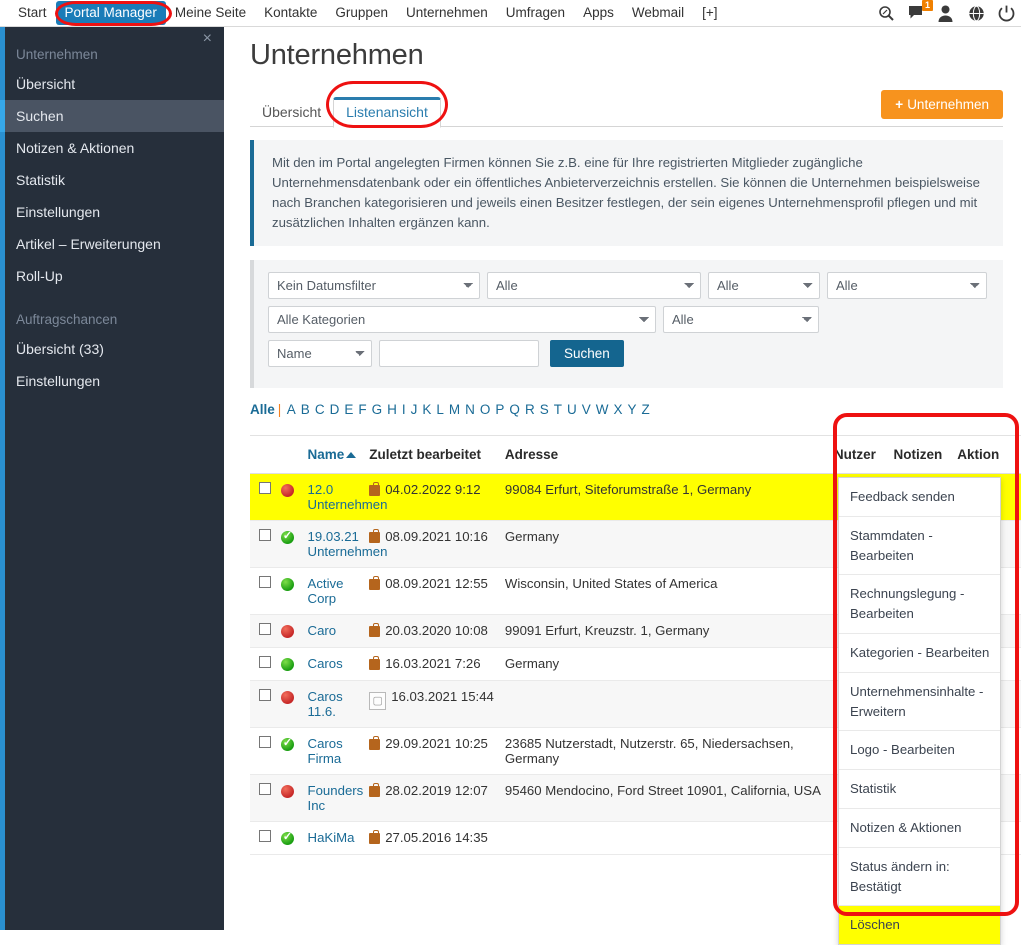 The width and height of the screenshot is (1021, 945). I want to click on action-menu-item-status-ndern-in-best-tigt: Status ändern in: Bestätigt, so click(919, 877).